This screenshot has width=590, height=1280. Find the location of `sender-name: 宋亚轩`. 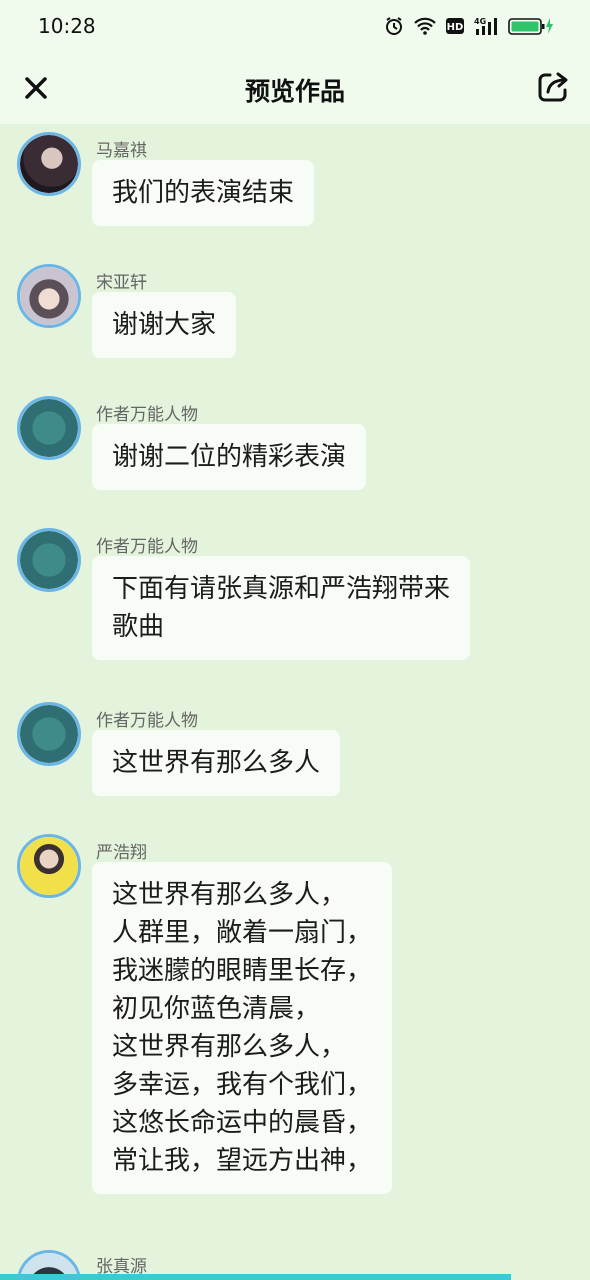

sender-name: 宋亚轩 is located at coordinates (121, 283).